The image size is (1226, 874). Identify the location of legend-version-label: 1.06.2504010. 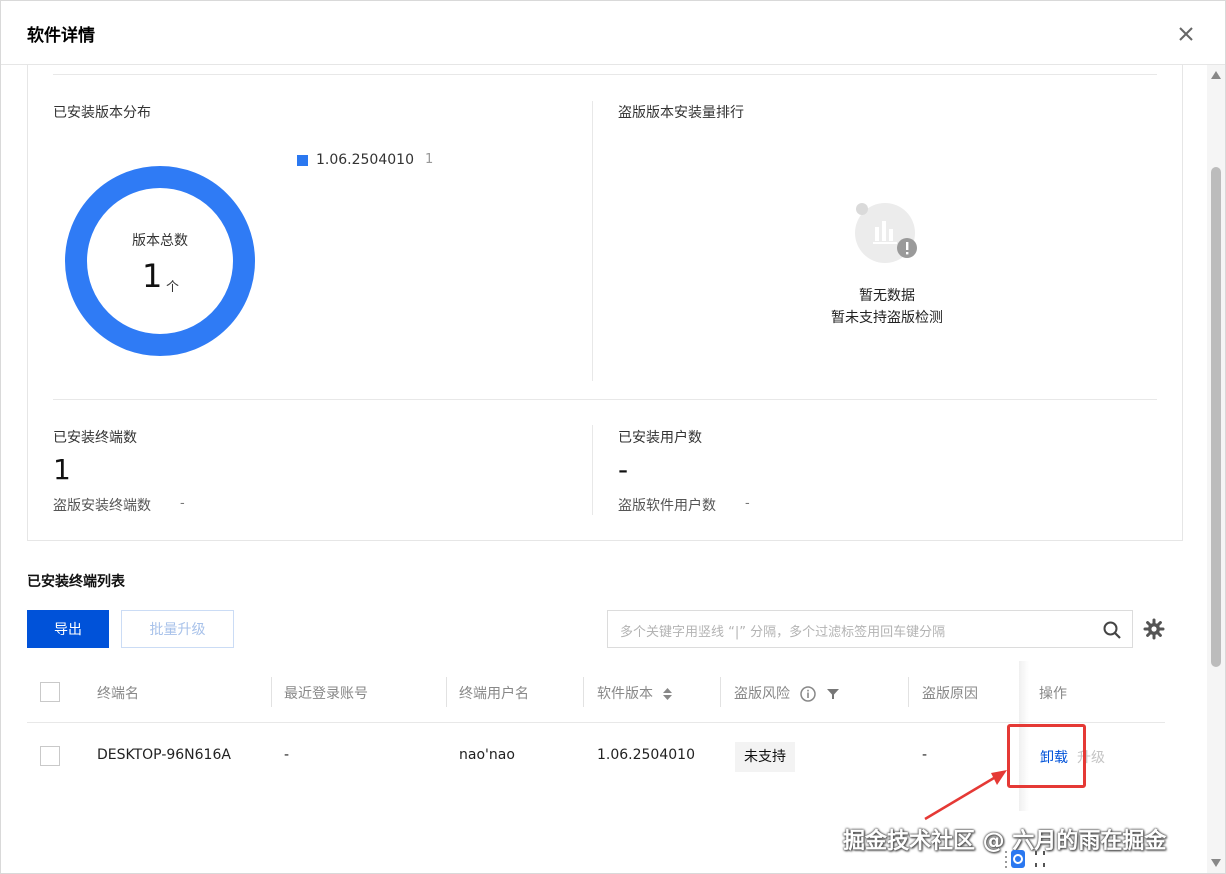
(365, 160).